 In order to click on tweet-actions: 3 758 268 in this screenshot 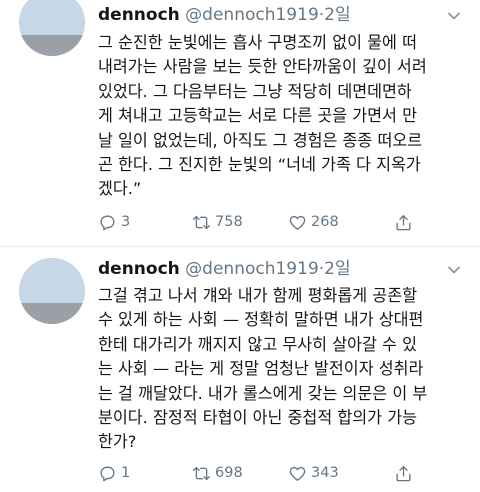, I will do `click(278, 222)`.